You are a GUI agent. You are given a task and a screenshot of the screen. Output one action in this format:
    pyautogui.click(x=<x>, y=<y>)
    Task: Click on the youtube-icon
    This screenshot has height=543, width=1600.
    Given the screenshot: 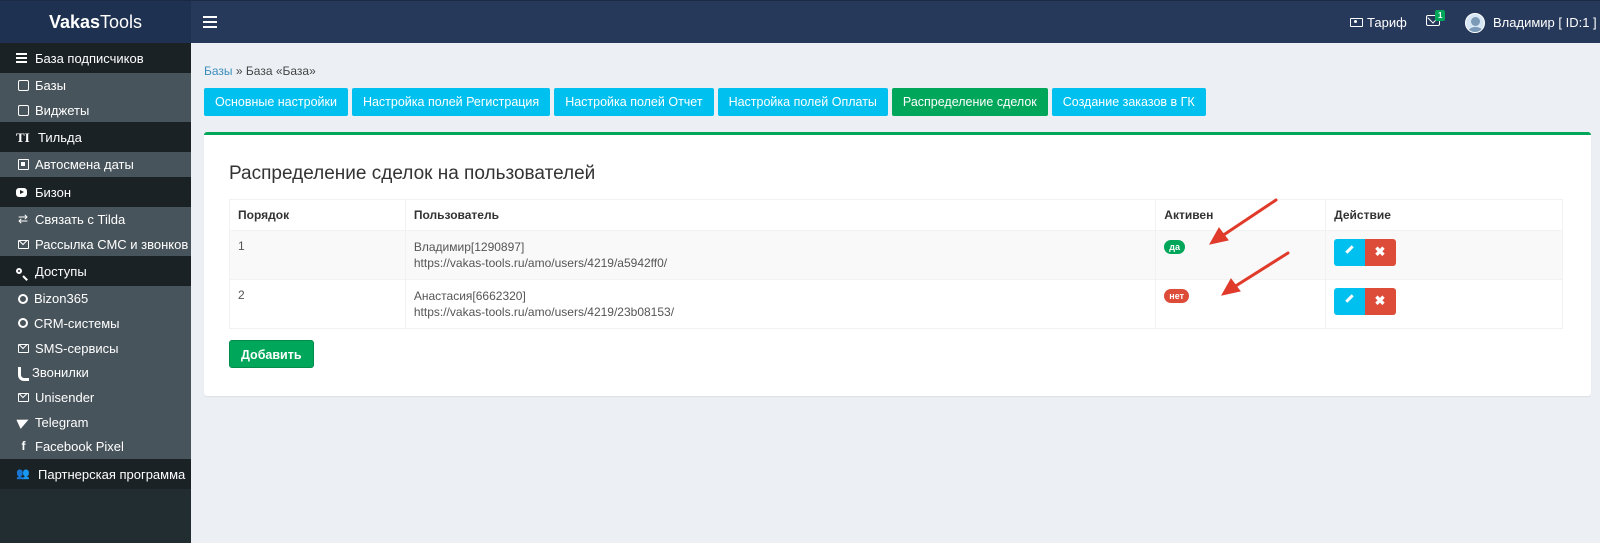 What is the action you would take?
    pyautogui.click(x=21, y=192)
    